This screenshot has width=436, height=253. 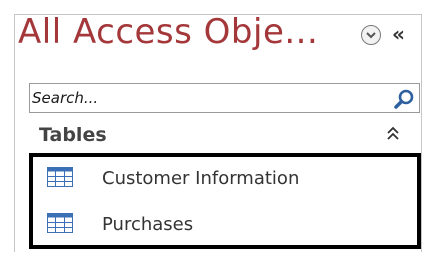 What do you see at coordinates (227, 224) in the screenshot?
I see `list-item: Purchases` at bounding box center [227, 224].